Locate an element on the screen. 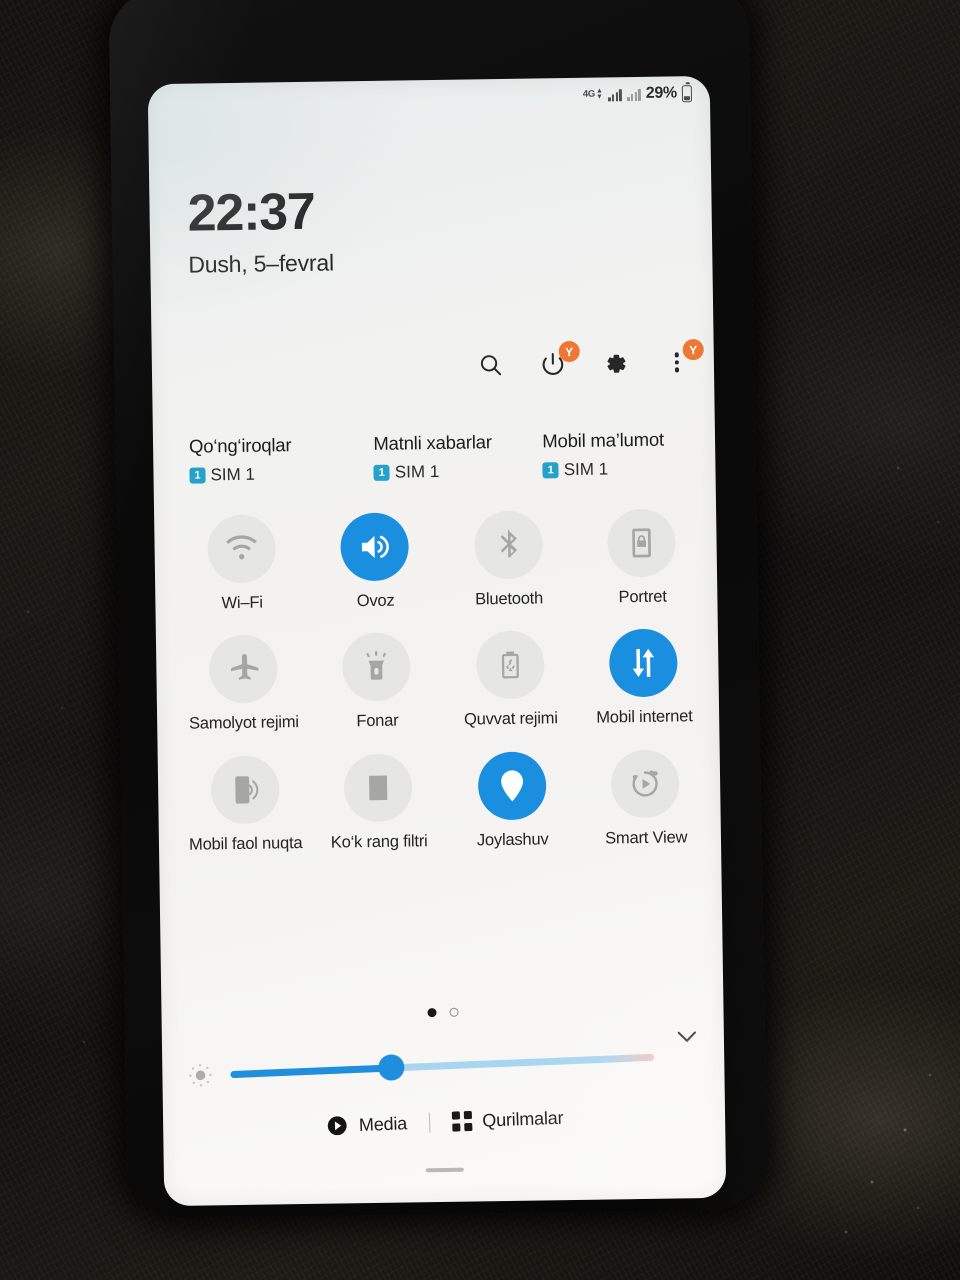 The image size is (960, 1280). brightness-thumb is located at coordinates (391, 1067).